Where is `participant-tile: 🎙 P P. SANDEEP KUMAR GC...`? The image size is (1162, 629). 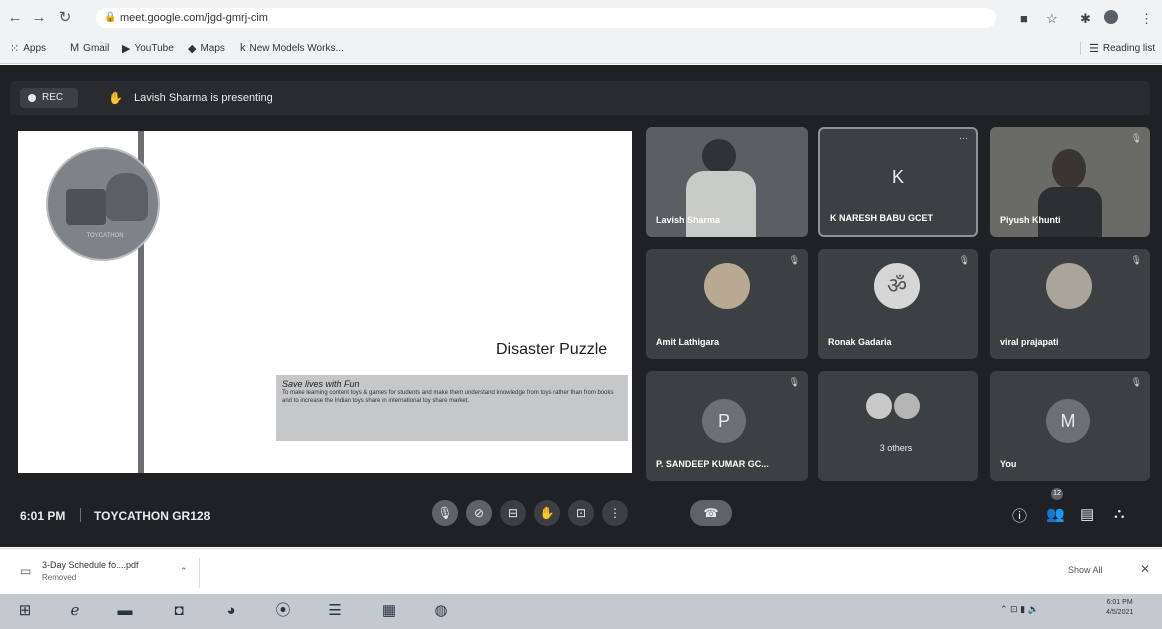
participant-tile: 🎙 P P. SANDEEP KUMAR GC... is located at coordinates (727, 426).